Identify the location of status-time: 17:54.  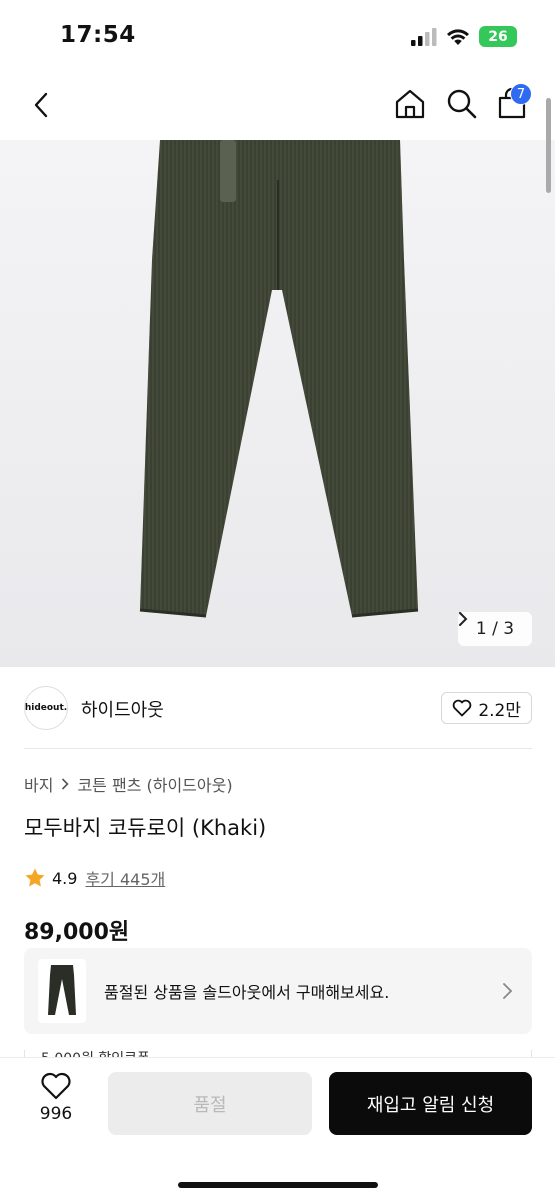
(98, 35).